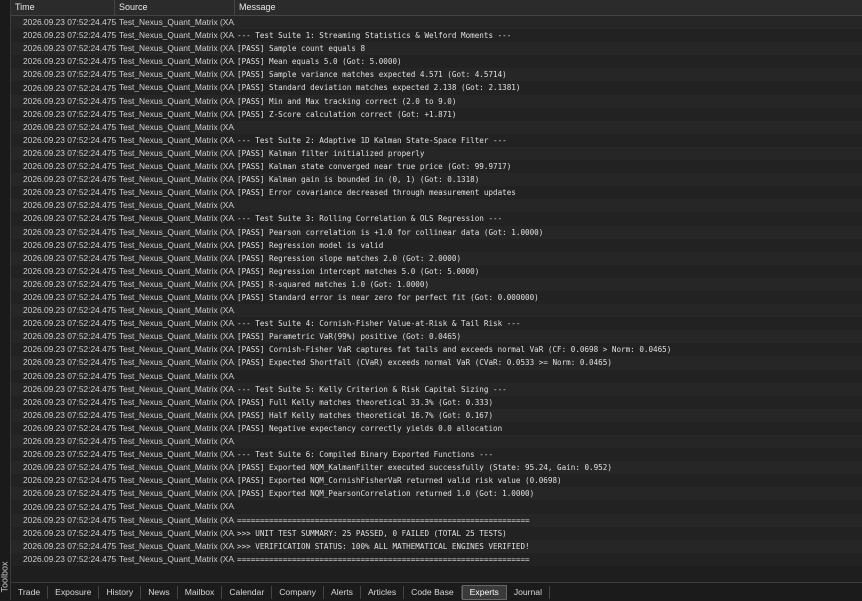 The image size is (862, 601). Describe the element at coordinates (175, 7) in the screenshot. I see `column-header-source: Source` at that location.